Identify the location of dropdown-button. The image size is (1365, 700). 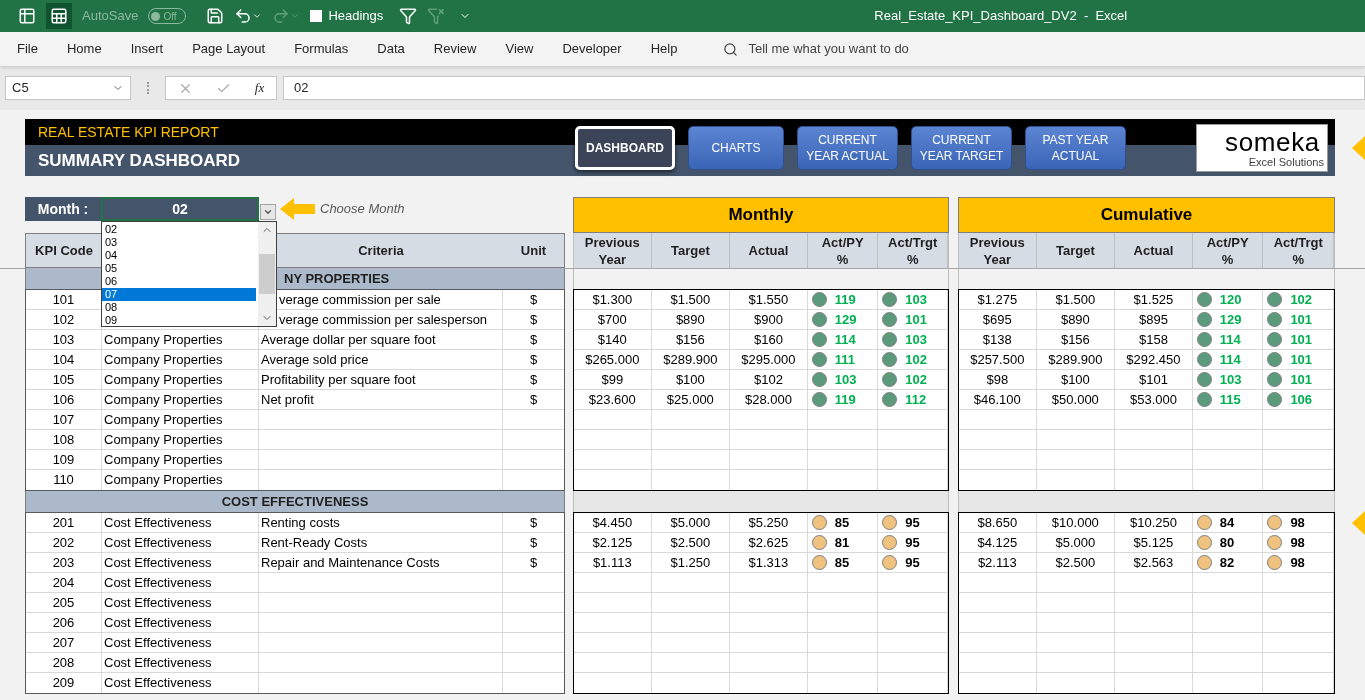
(268, 212).